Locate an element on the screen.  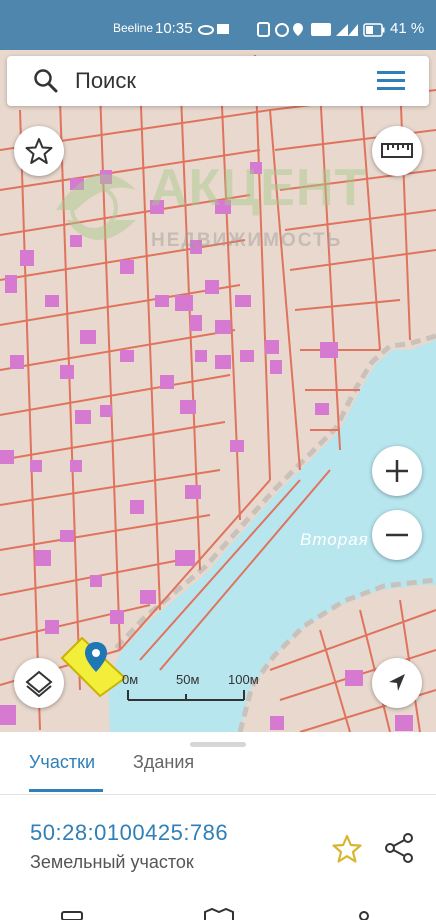
zoom-out-button is located at coordinates (397, 535).